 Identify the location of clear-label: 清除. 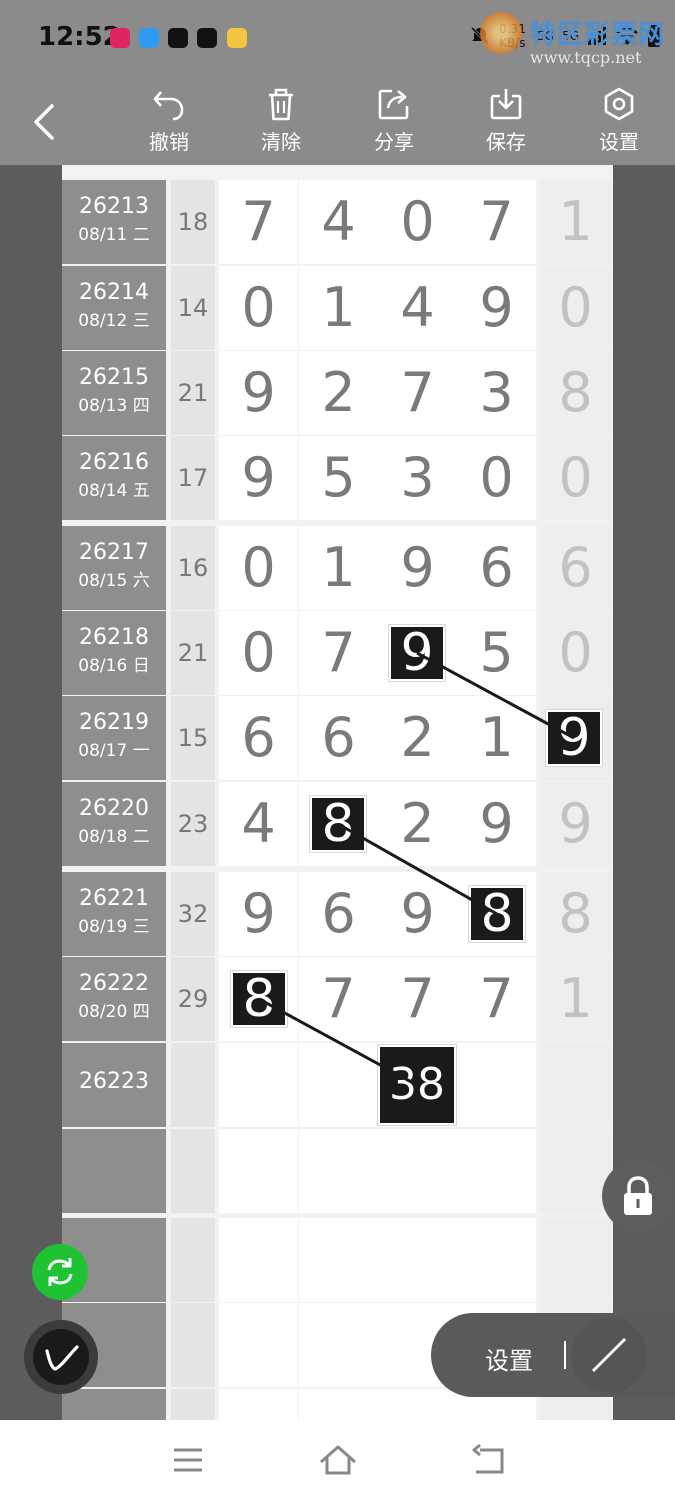
(281, 142).